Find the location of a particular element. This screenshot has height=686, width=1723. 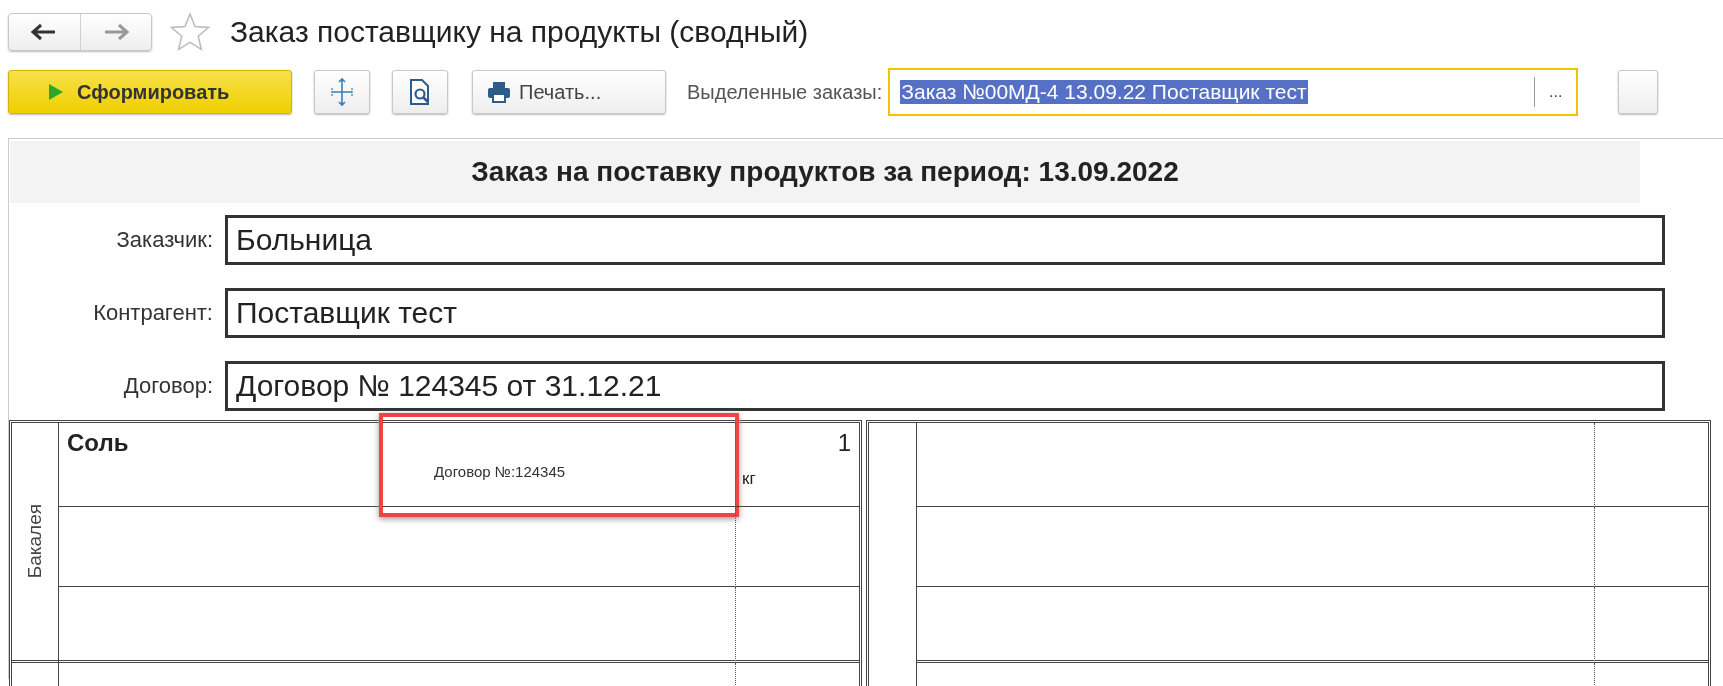

contract-note: Договор №:124345 is located at coordinates (500, 471).